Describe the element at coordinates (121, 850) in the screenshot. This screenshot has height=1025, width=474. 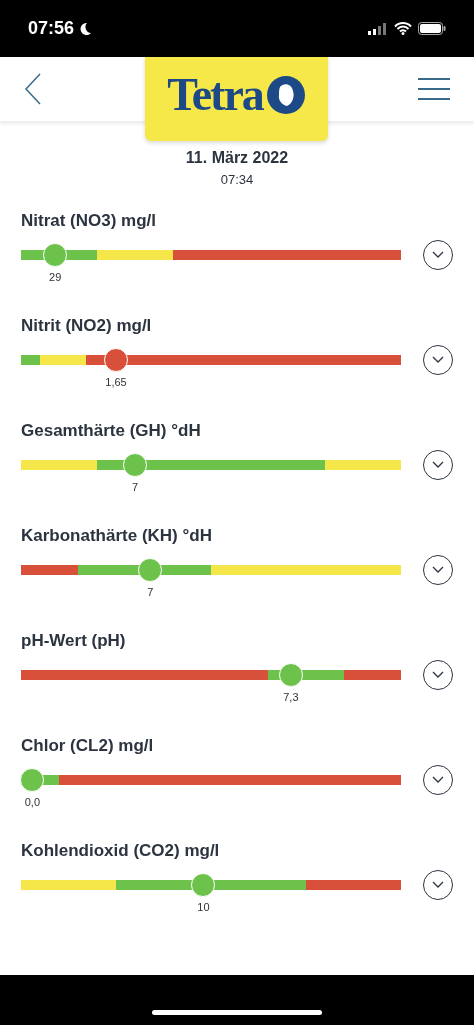
I see `parameter-title: Kohlendioxid (CO2) mg/l` at that location.